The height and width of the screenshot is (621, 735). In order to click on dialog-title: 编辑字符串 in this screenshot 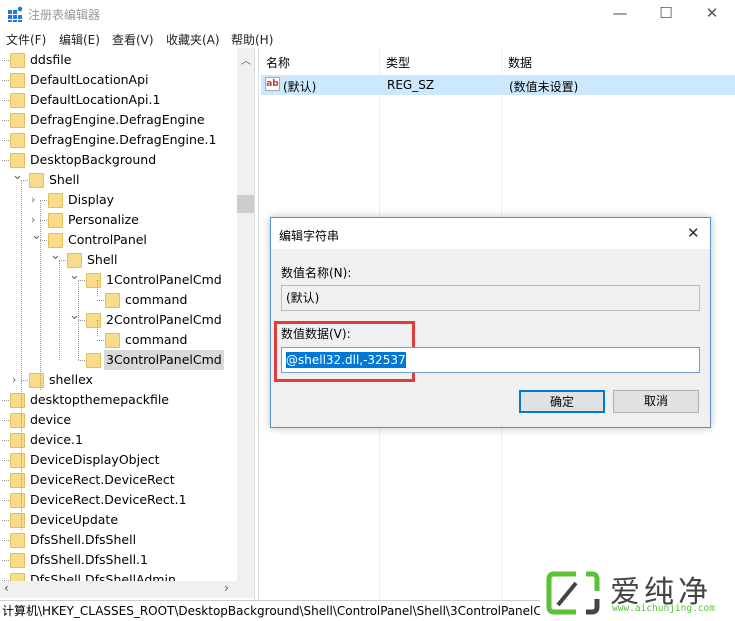, I will do `click(309, 236)`.